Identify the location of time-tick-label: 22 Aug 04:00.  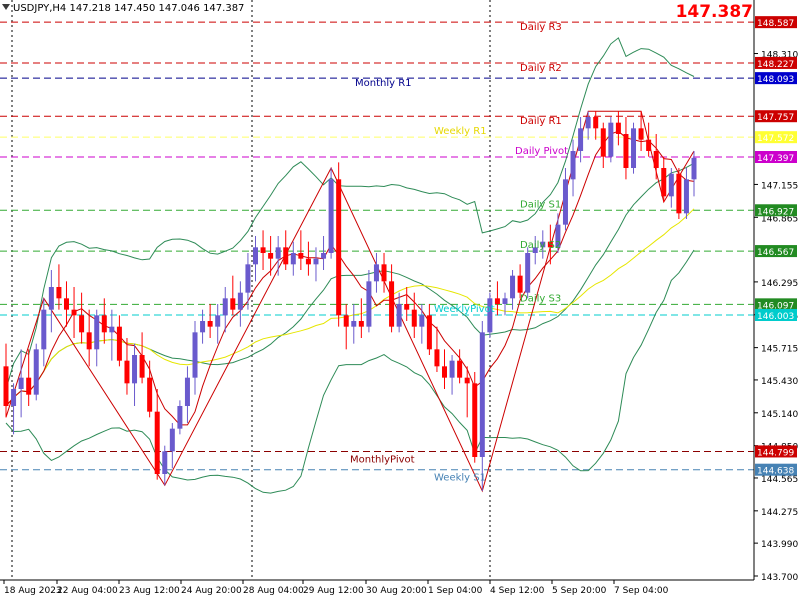
(87, 591).